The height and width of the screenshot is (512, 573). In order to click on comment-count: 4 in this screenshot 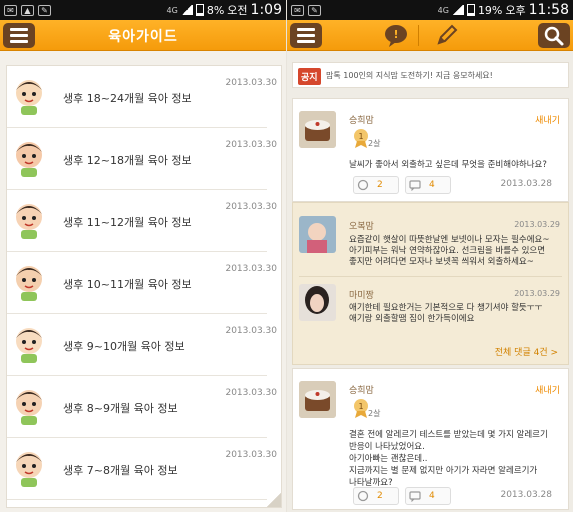, I will do `click(432, 185)`.